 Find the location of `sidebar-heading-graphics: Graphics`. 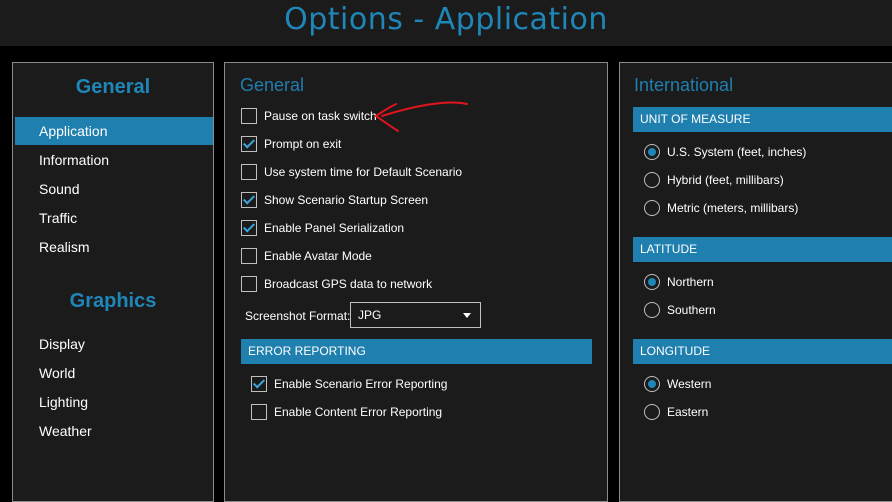

sidebar-heading-graphics: Graphics is located at coordinates (113, 301).